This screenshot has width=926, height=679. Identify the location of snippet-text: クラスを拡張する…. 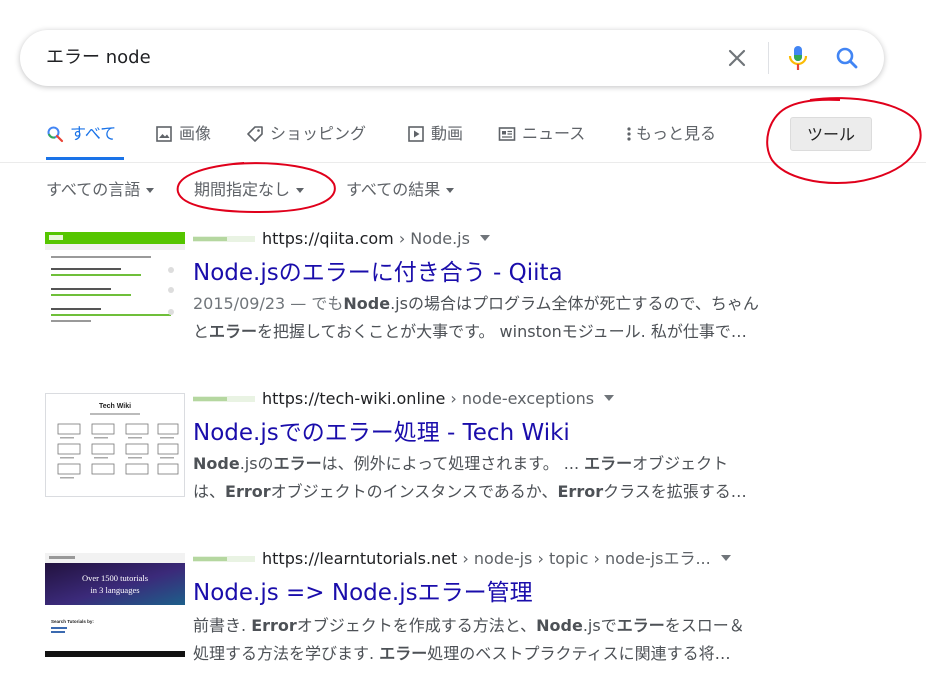
(675, 491).